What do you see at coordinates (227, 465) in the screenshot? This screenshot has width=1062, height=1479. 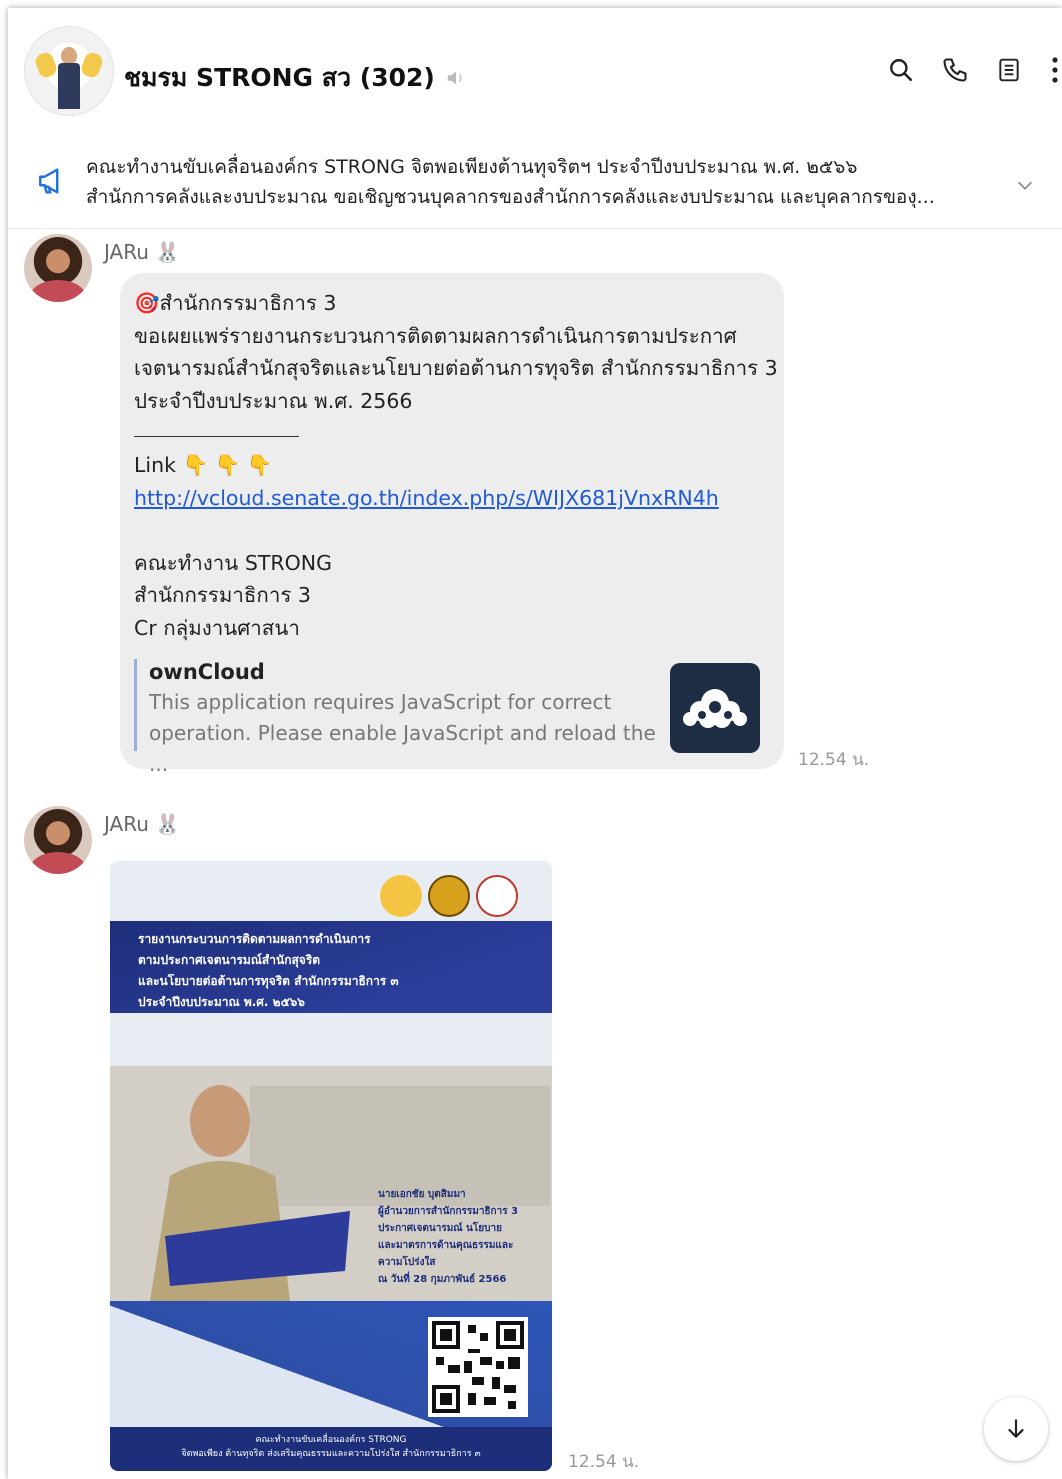 I see `pointing-down-icon: 👇 👇 👇` at bounding box center [227, 465].